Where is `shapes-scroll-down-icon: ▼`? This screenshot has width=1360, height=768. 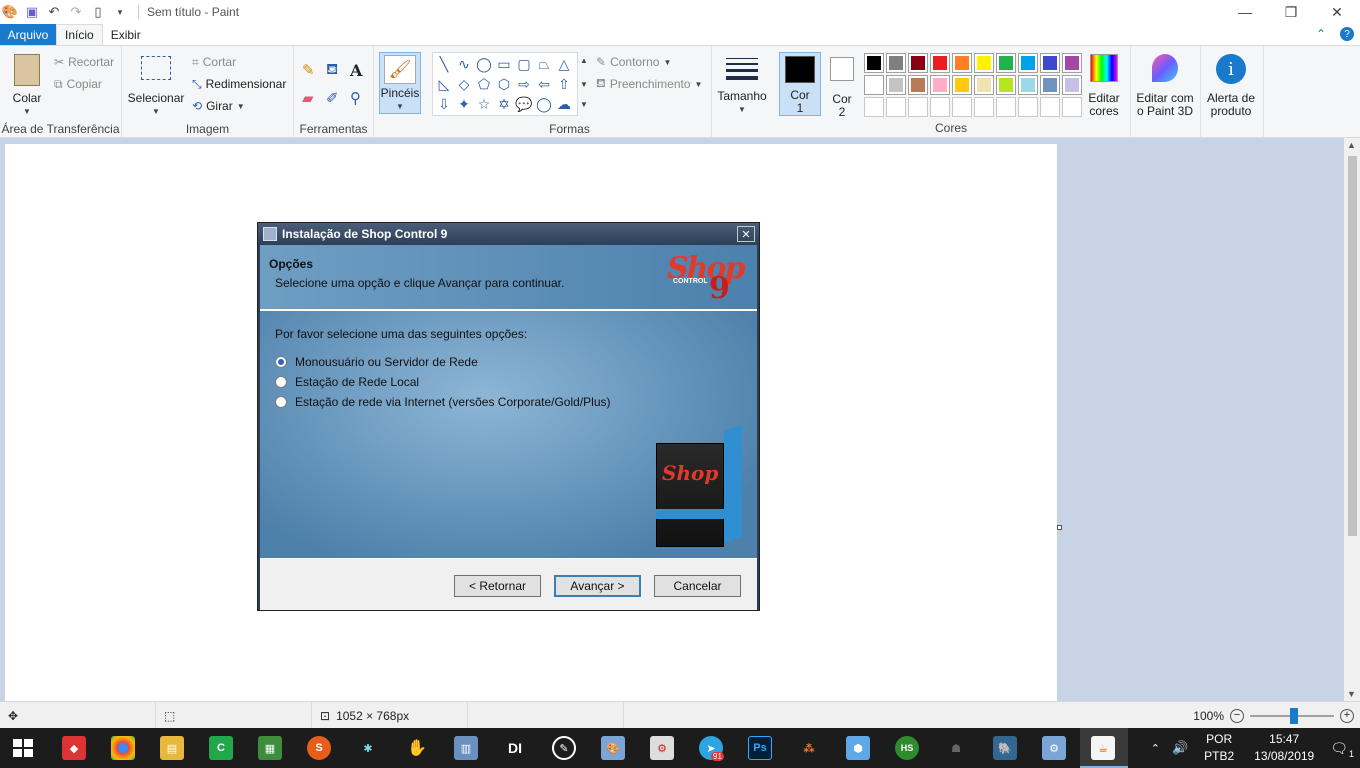 shapes-scroll-down-icon: ▼ is located at coordinates (584, 84).